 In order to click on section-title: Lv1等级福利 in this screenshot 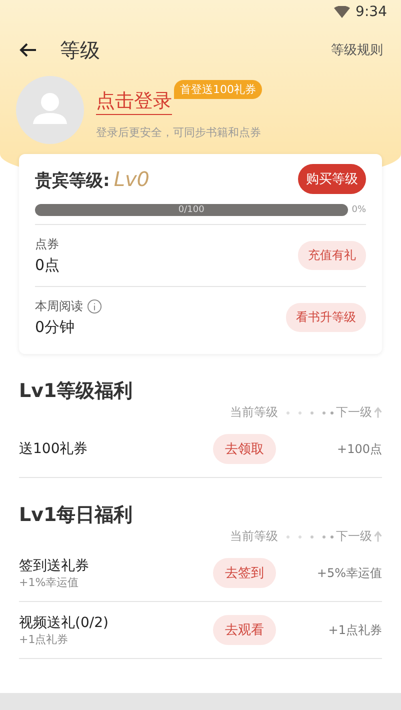, I will do `click(76, 391)`.